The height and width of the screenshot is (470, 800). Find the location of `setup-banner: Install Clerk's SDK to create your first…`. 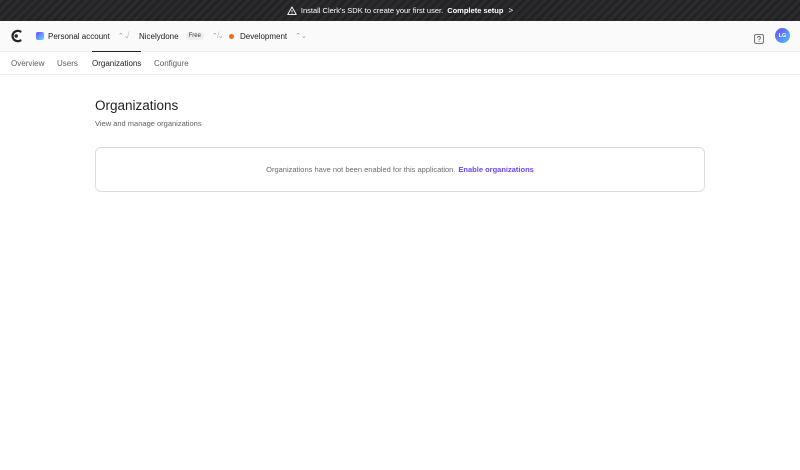

setup-banner: Install Clerk's SDK to create your first… is located at coordinates (400, 10).